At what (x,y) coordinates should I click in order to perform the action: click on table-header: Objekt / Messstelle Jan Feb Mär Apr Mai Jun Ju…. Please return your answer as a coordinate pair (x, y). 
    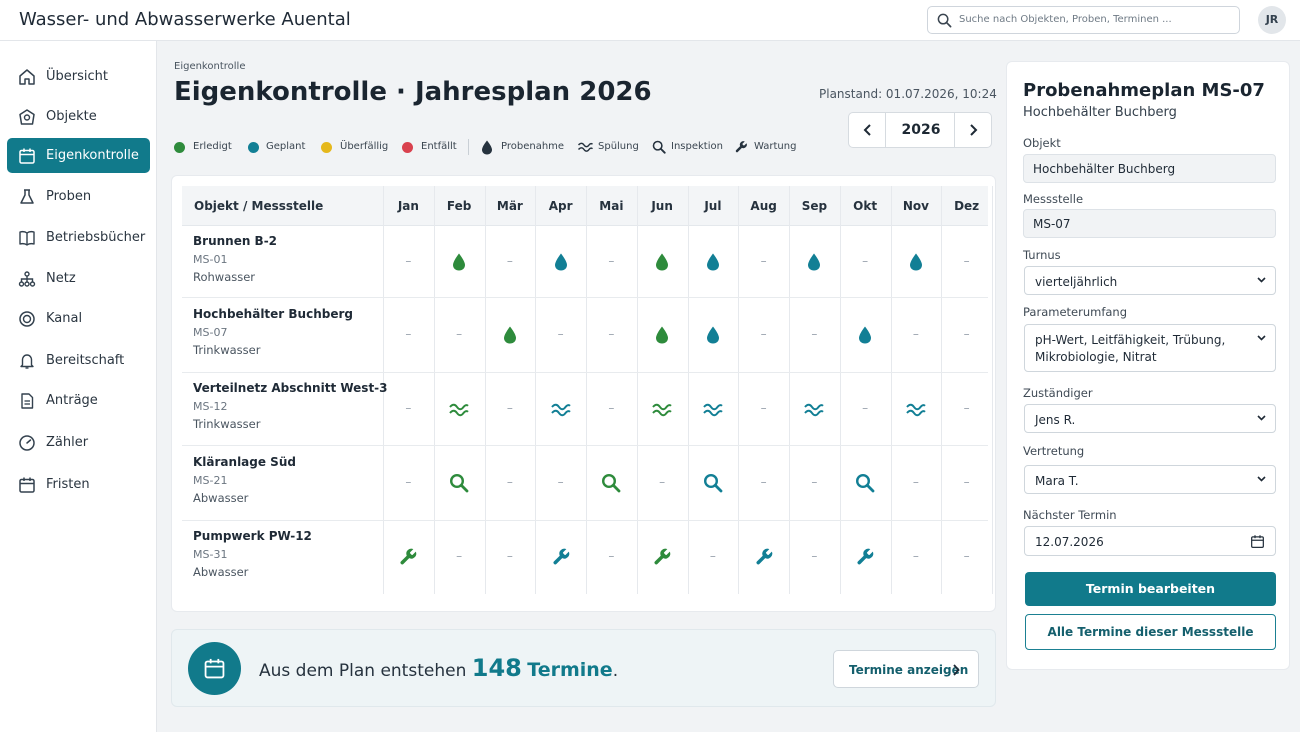
    Looking at the image, I should click on (585, 206).